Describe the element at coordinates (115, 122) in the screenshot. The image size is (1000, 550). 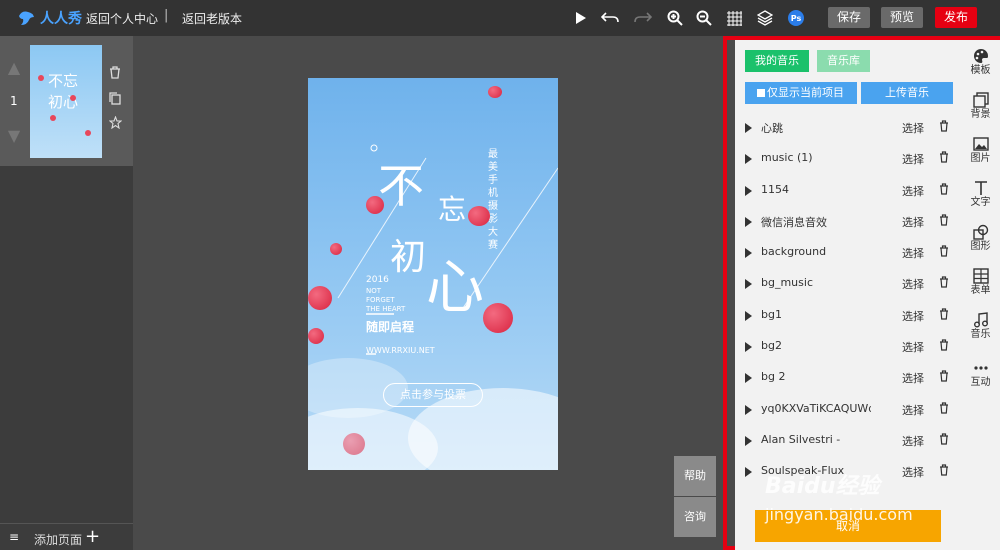
I see `star-icon` at that location.